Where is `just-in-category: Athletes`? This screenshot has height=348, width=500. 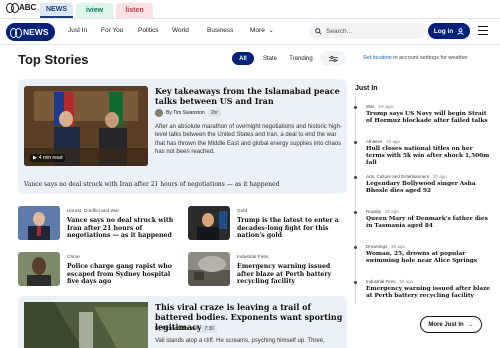
just-in-category: Athletes is located at coordinates (374, 141).